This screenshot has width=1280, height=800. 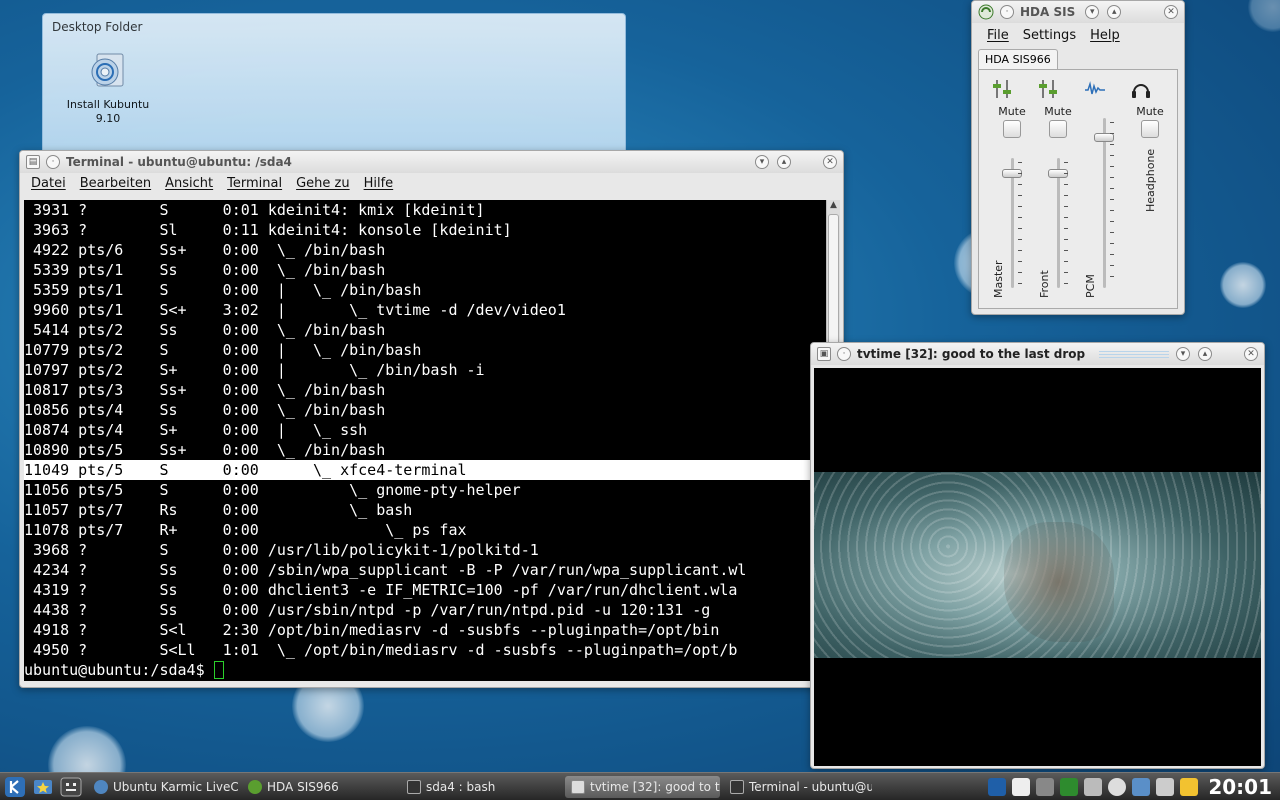 I want to click on terminal-line: 10890 pts/5 Ss+ 0:00 \_ /bin/bash, so click(x=205, y=450).